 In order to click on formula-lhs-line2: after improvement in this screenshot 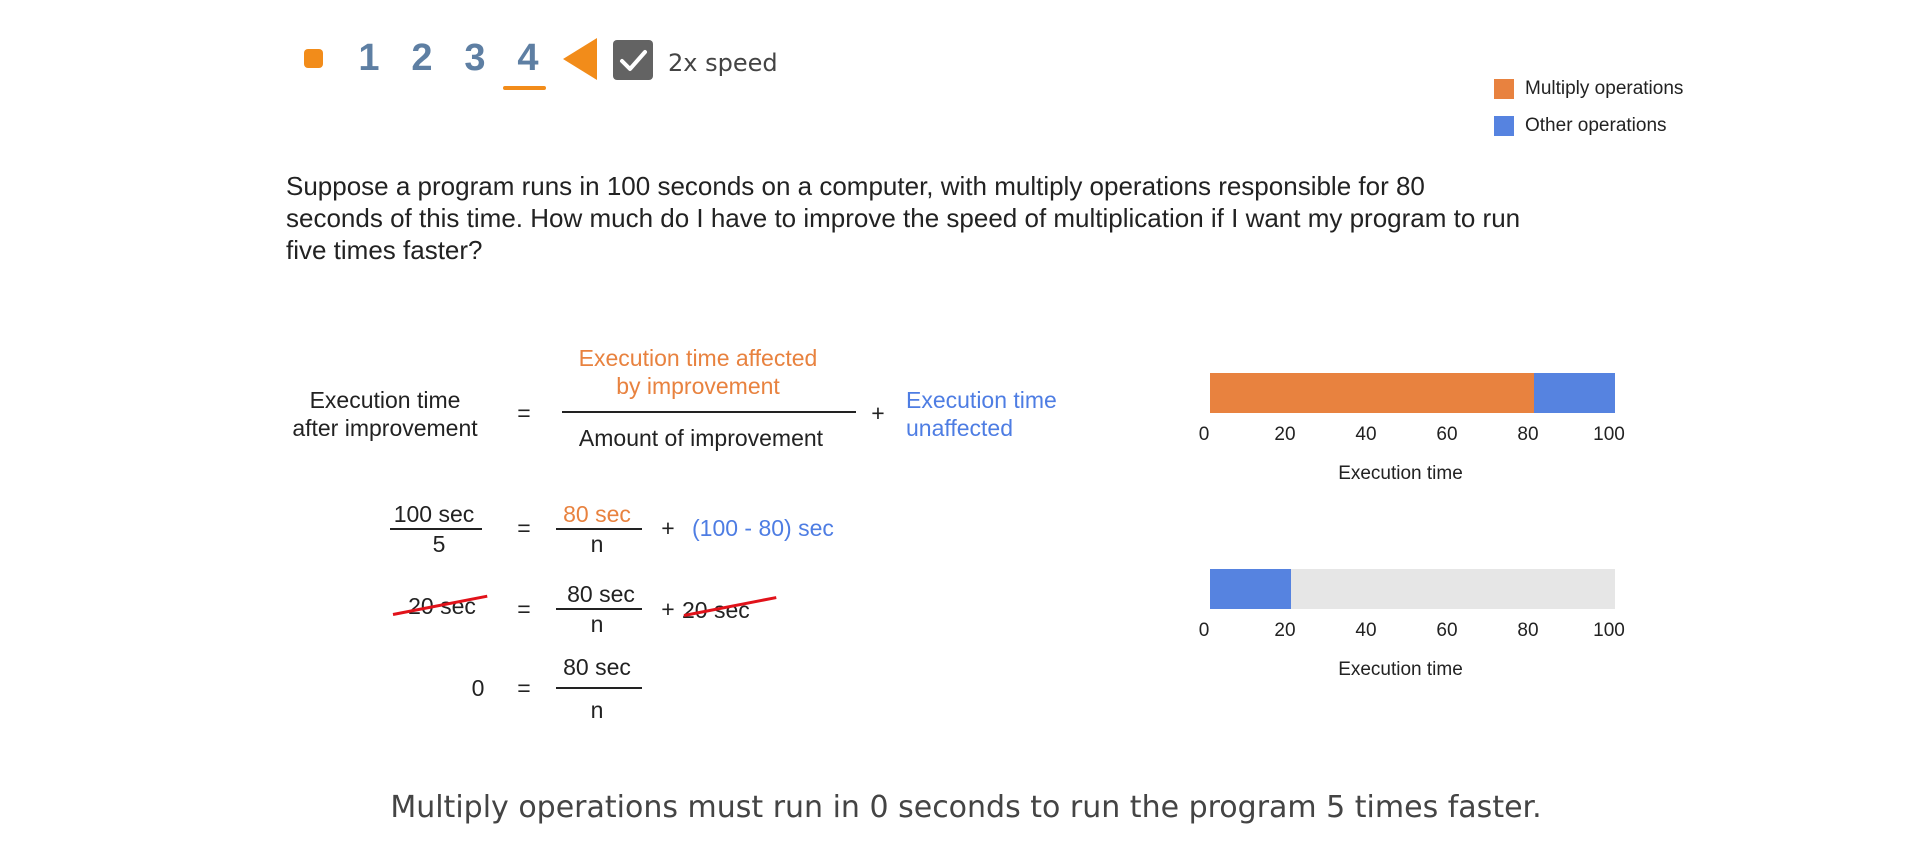, I will do `click(385, 428)`.